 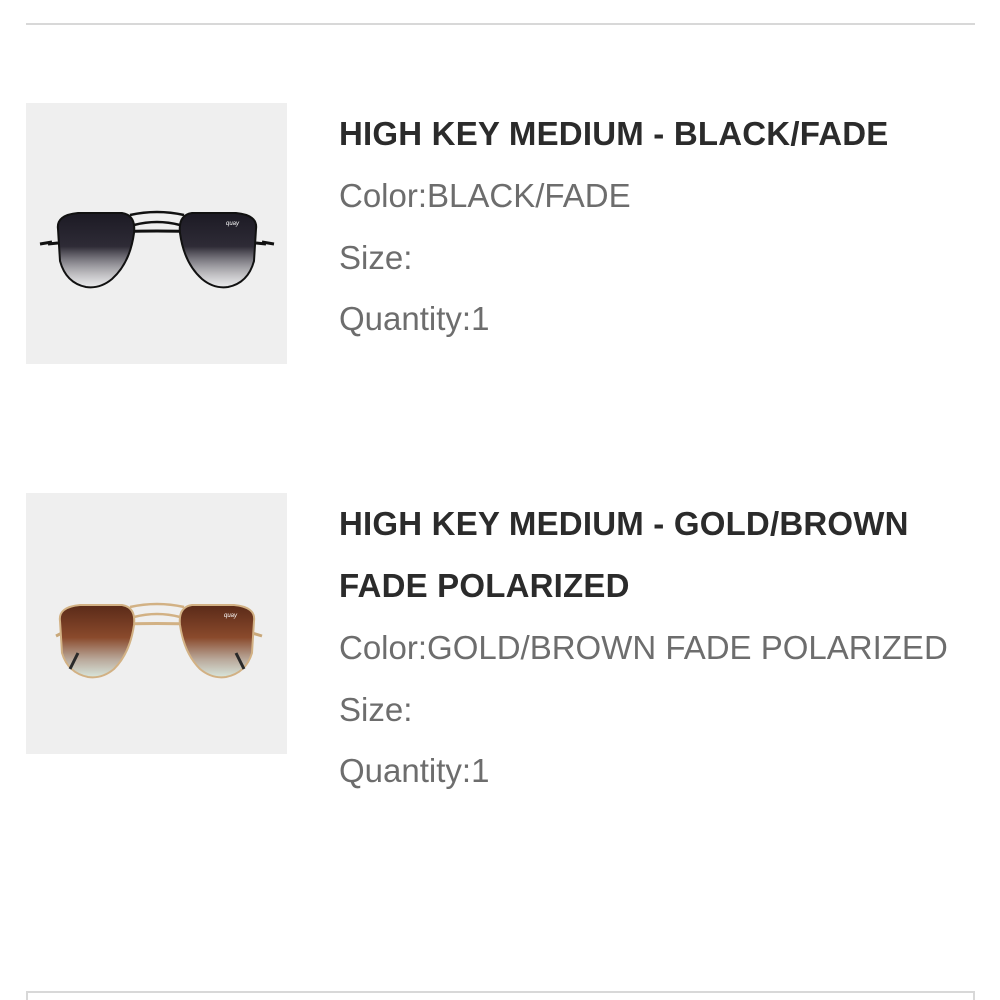 I want to click on product-color: Color:GOLD/BROWN FADE POLARIZED, so click(x=643, y=647).